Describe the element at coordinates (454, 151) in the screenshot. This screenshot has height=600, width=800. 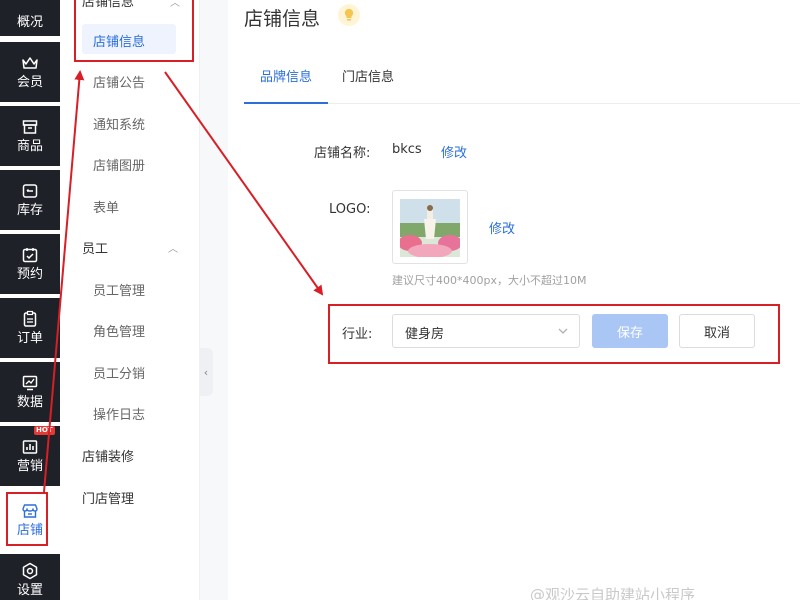
I see `edit-shop-name-link: 修改` at that location.